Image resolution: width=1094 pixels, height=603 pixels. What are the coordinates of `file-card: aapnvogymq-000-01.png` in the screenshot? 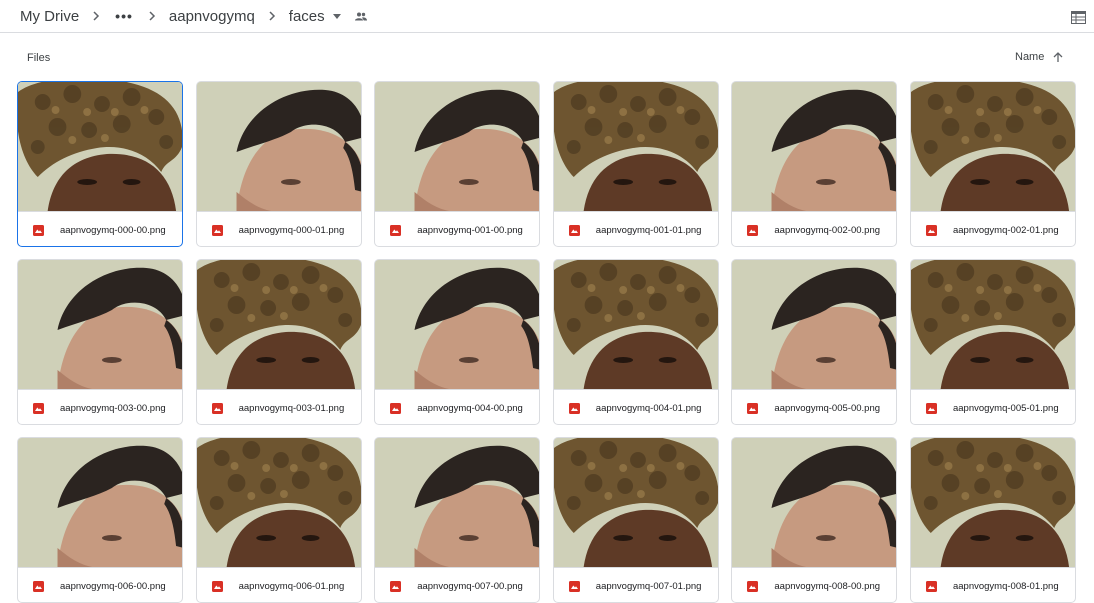 It's located at (278, 164).